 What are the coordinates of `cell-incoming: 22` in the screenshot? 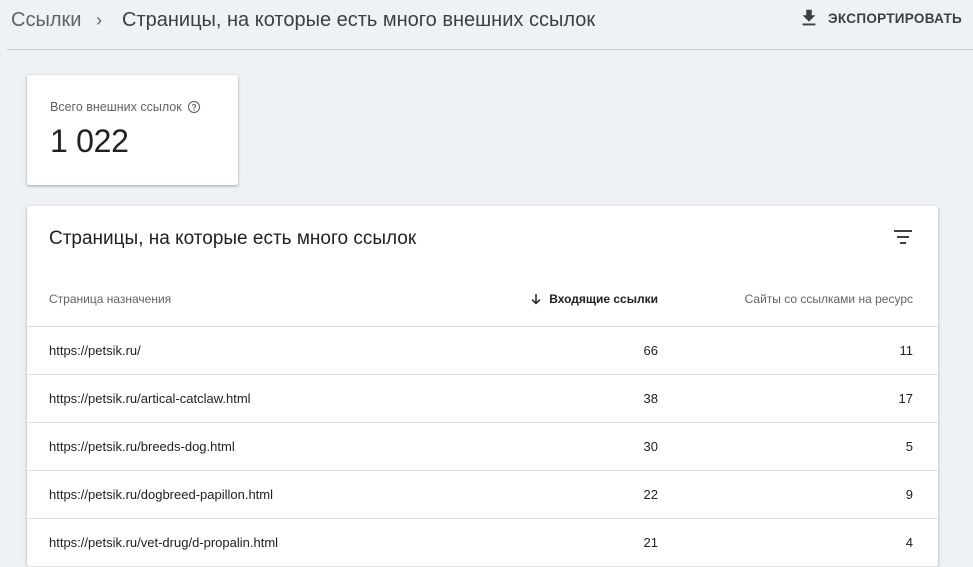 It's located at (650, 494).